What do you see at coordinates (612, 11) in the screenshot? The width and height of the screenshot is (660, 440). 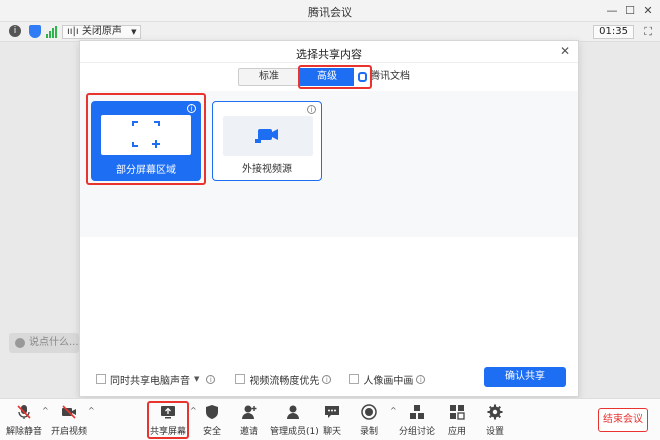 I see `minimize-icon: —` at bounding box center [612, 11].